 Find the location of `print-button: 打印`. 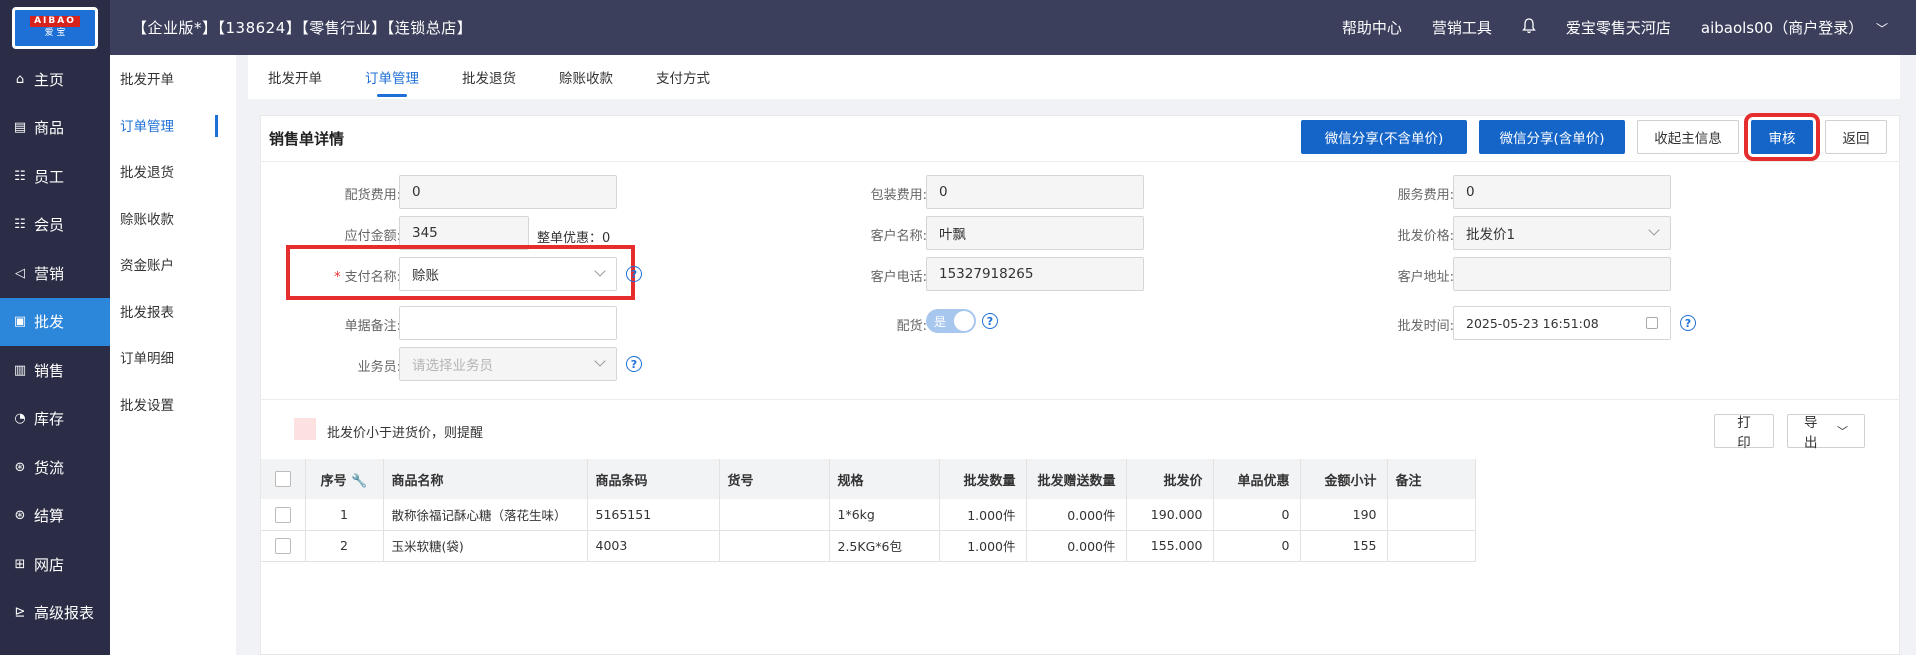

print-button: 打印 is located at coordinates (1744, 432).